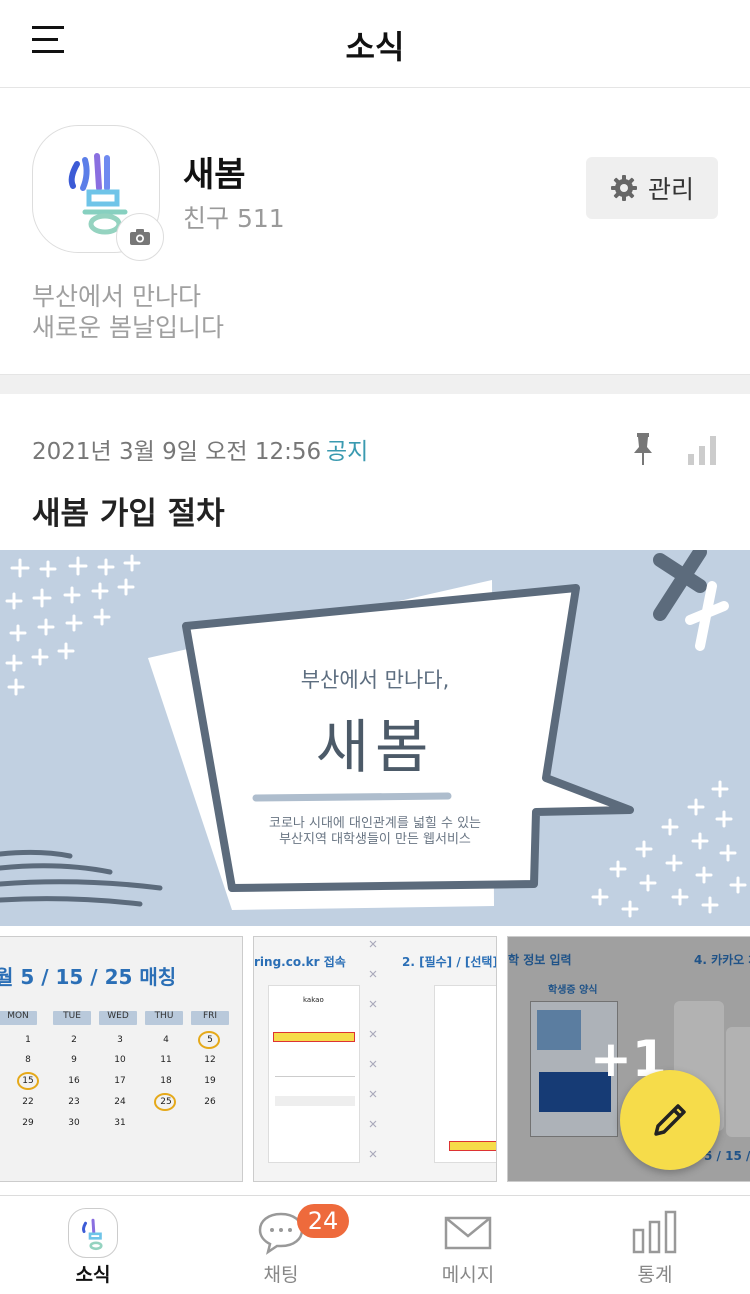  I want to click on calendar-day: 22, so click(28, 1102).